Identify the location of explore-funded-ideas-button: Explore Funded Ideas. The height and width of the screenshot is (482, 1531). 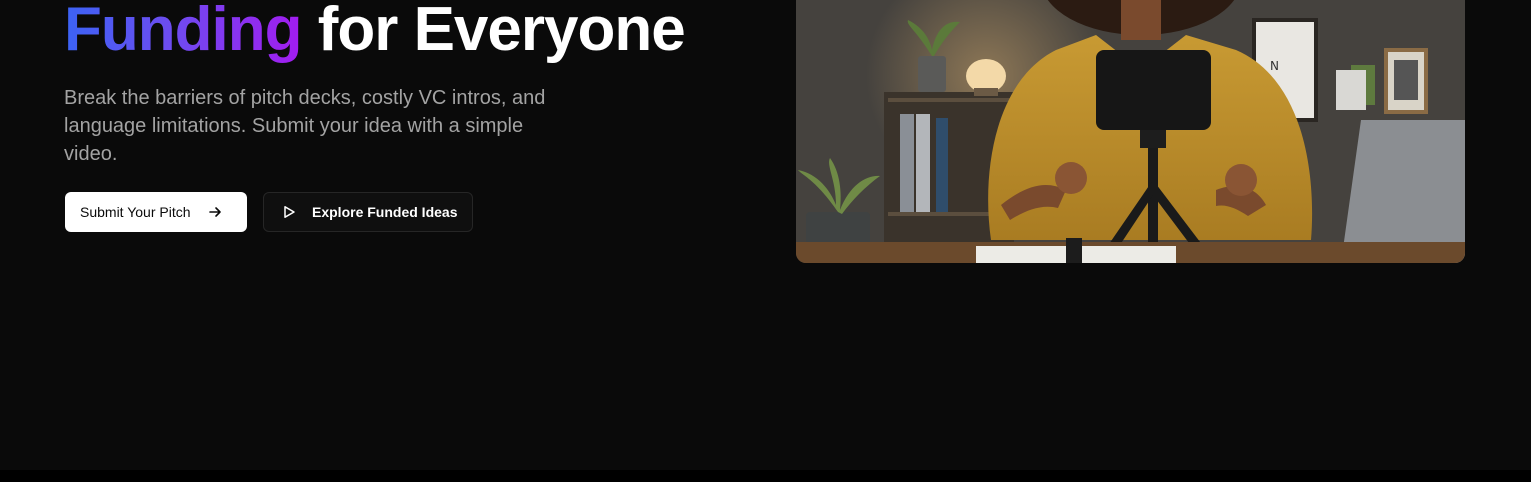
(368, 212).